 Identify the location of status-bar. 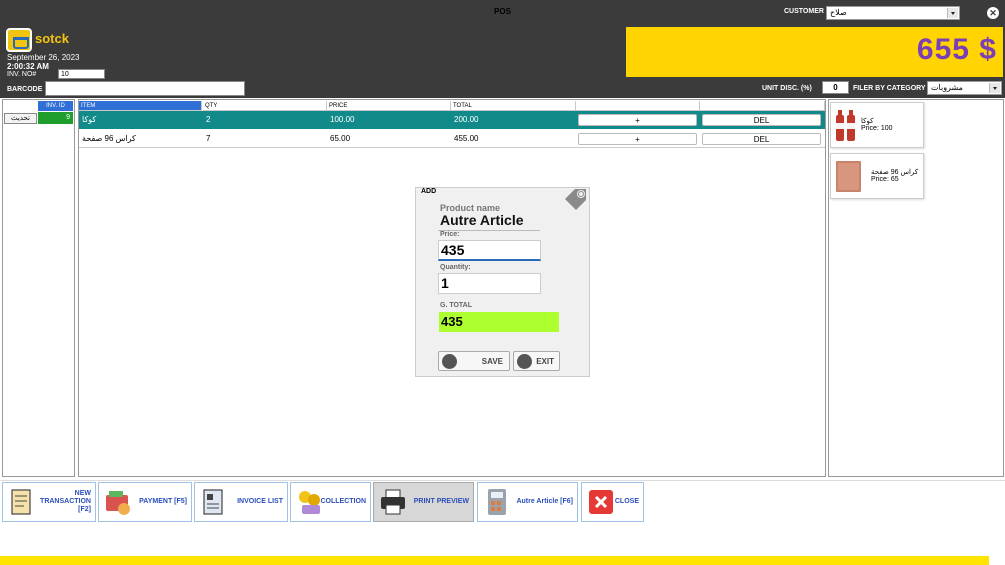
(494, 560).